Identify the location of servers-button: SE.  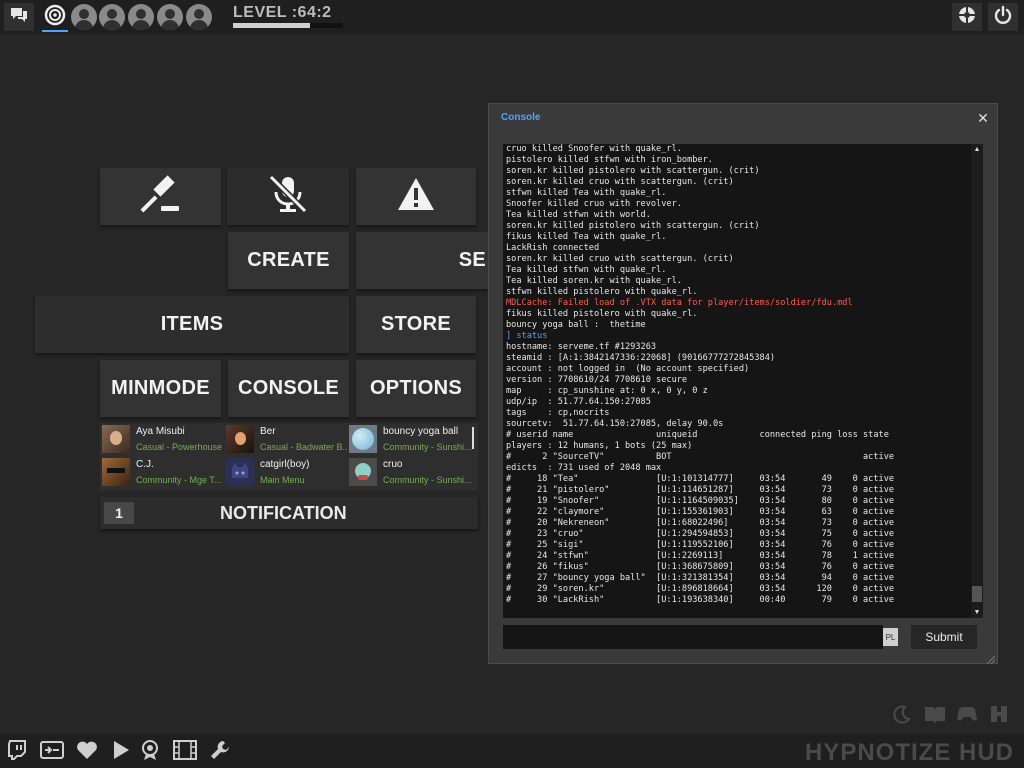
(422, 260).